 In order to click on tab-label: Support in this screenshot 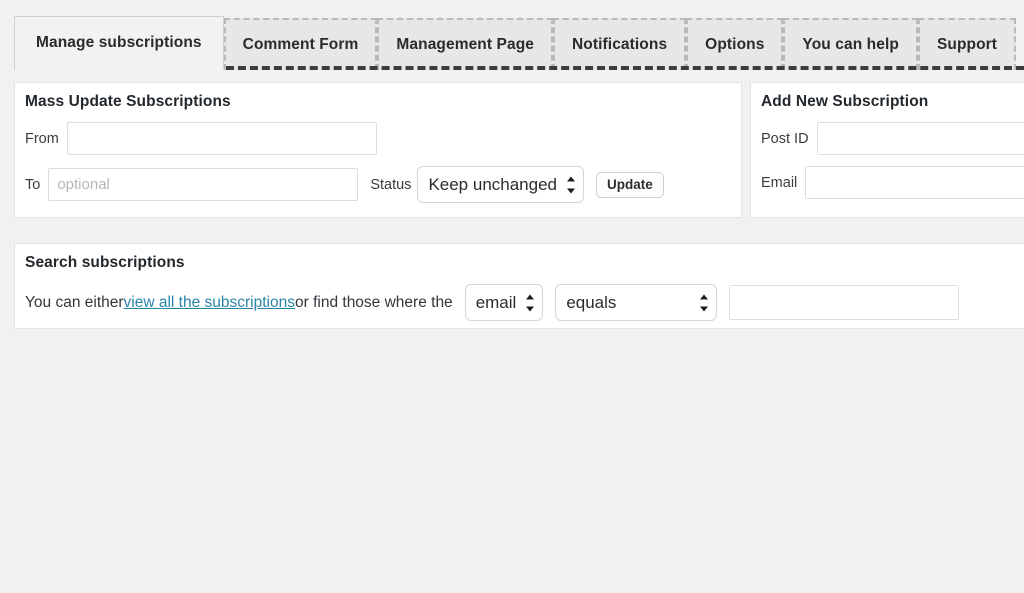, I will do `click(967, 44)`.